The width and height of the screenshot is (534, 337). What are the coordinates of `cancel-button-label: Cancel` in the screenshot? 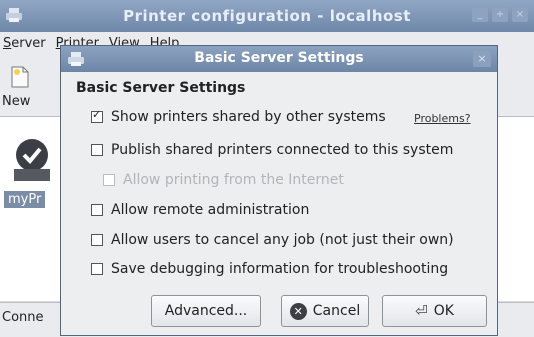 It's located at (336, 311).